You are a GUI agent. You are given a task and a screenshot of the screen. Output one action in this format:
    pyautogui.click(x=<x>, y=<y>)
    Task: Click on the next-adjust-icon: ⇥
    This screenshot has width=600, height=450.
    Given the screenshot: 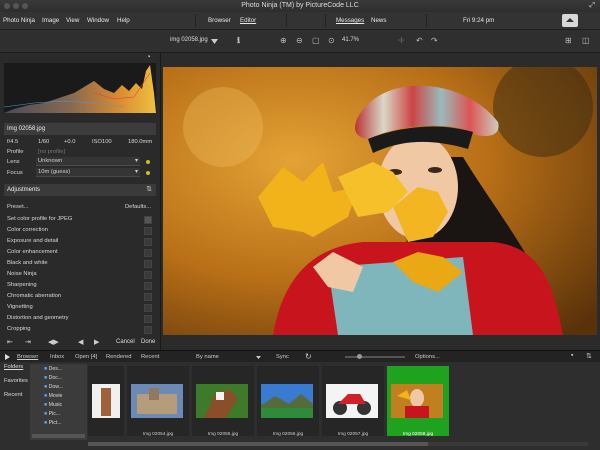 What is the action you would take?
    pyautogui.click(x=28, y=342)
    